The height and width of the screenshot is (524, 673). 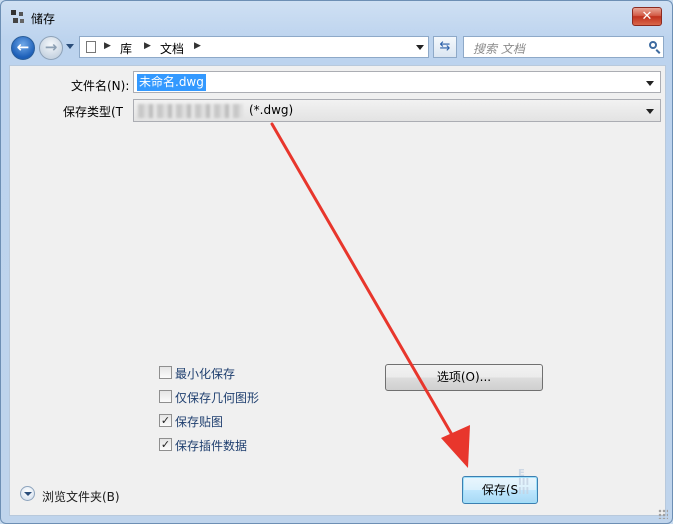 What do you see at coordinates (190, 111) in the screenshot?
I see `redacted-filetype-name` at bounding box center [190, 111].